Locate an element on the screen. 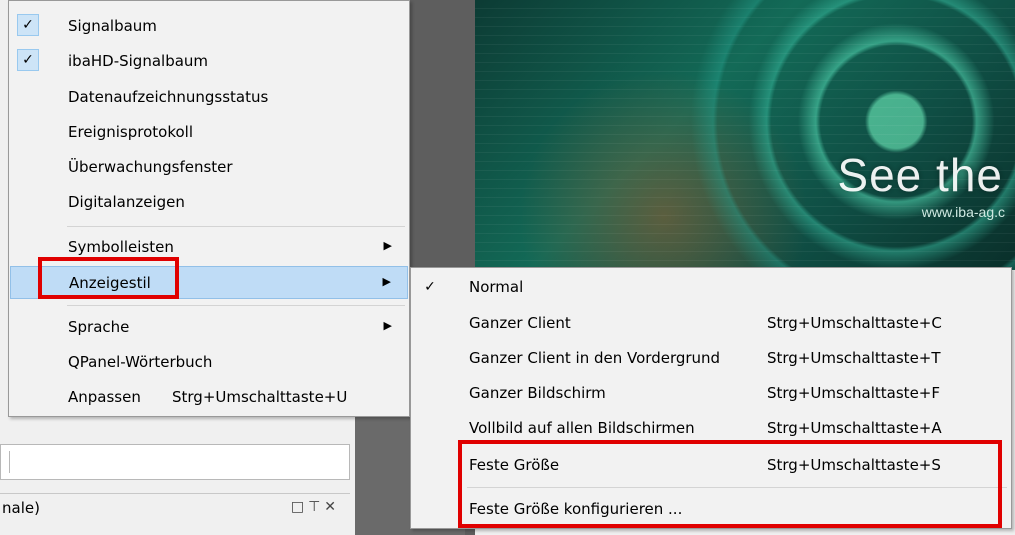 Image resolution: width=1015 pixels, height=535 pixels. menu-item-label: Überwachungsfenster is located at coordinates (150, 167).